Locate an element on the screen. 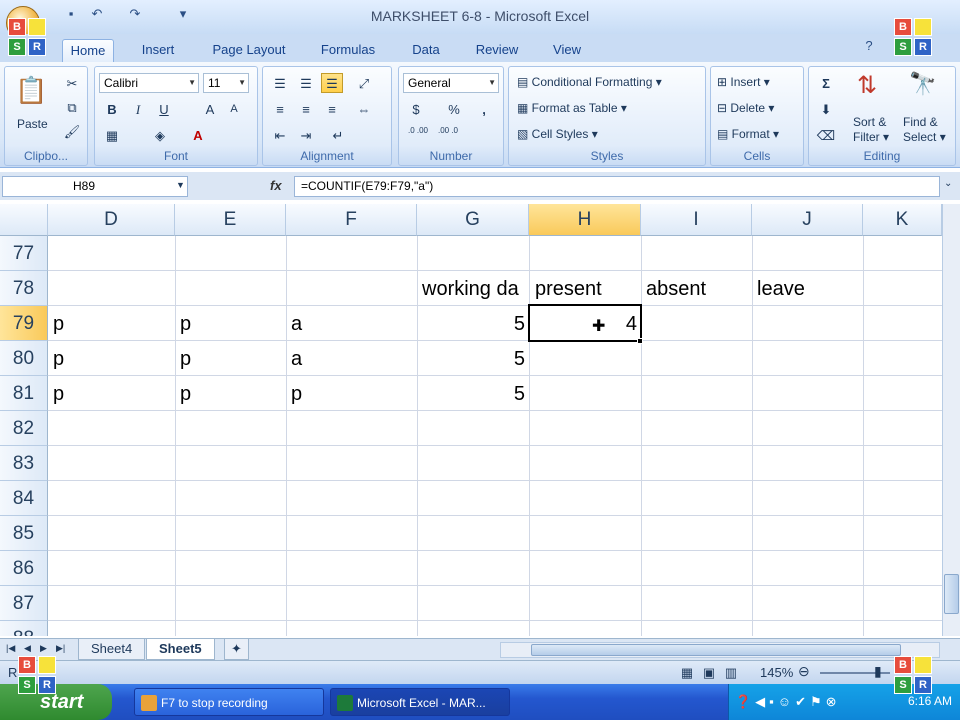 The image size is (960, 720). horizontal-scrollbar is located at coordinates (720, 650).